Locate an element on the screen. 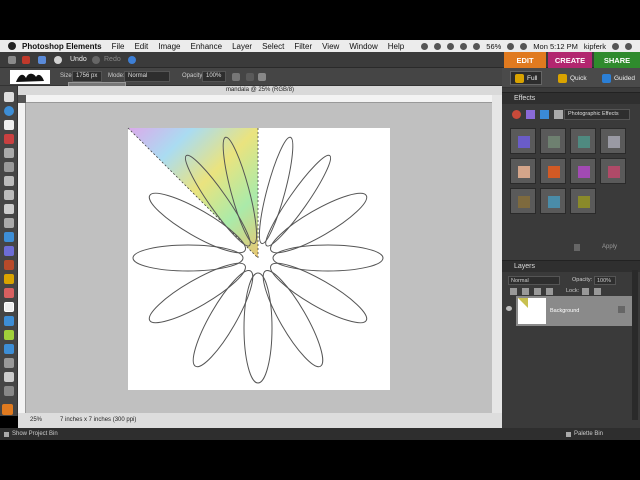  shape-tool-icon is located at coordinates (9, 349).